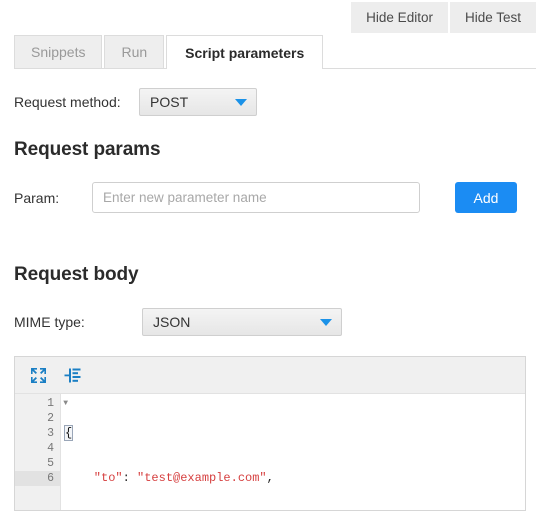 Image resolution: width=550 pixels, height=521 pixels. What do you see at coordinates (37, 478) in the screenshot?
I see `line-number: 6` at bounding box center [37, 478].